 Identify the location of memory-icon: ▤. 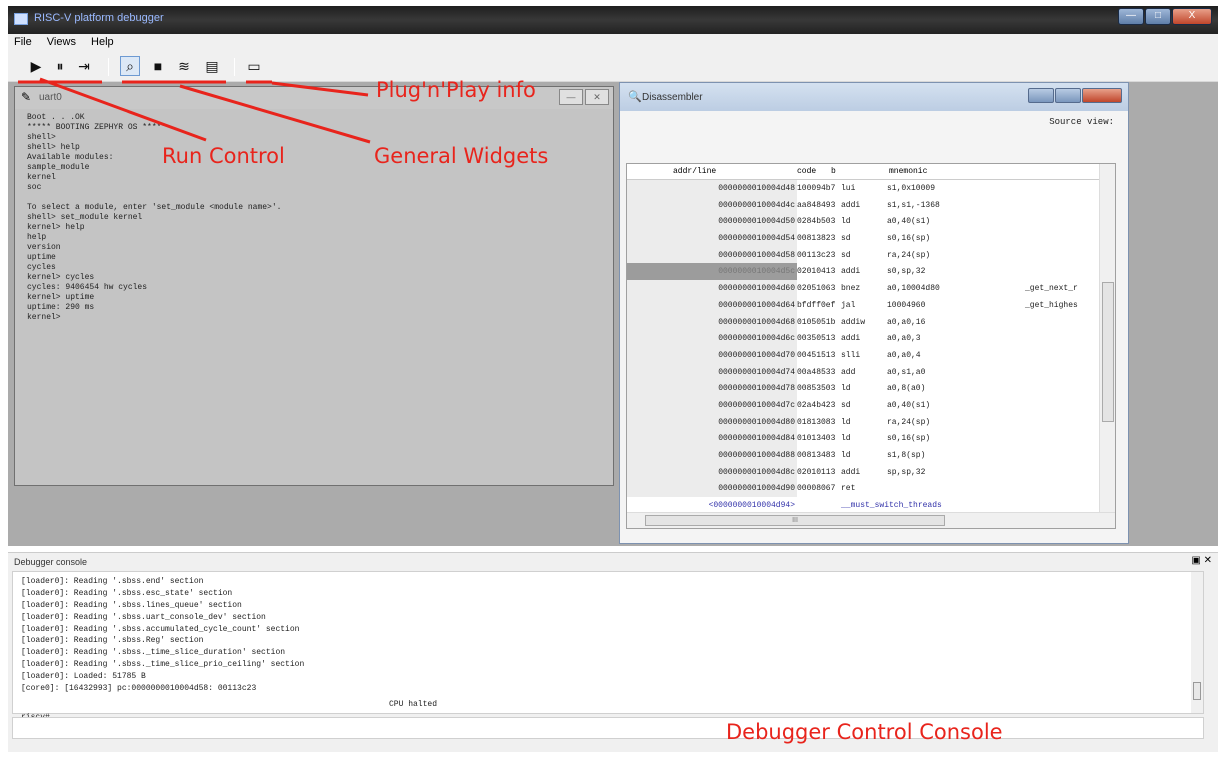
(212, 65).